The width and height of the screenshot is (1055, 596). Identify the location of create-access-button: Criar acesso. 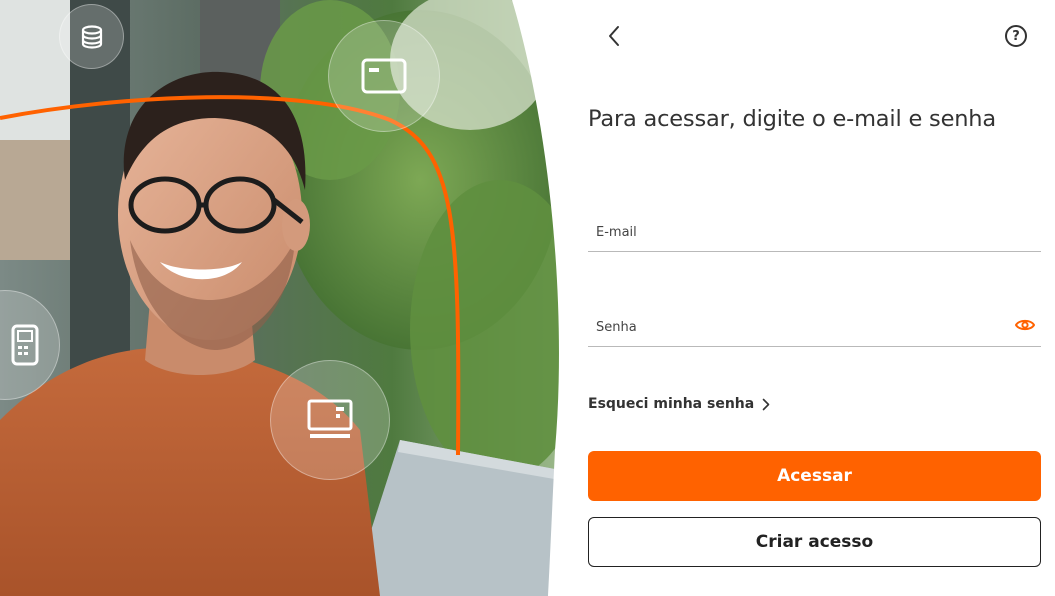
(814, 542).